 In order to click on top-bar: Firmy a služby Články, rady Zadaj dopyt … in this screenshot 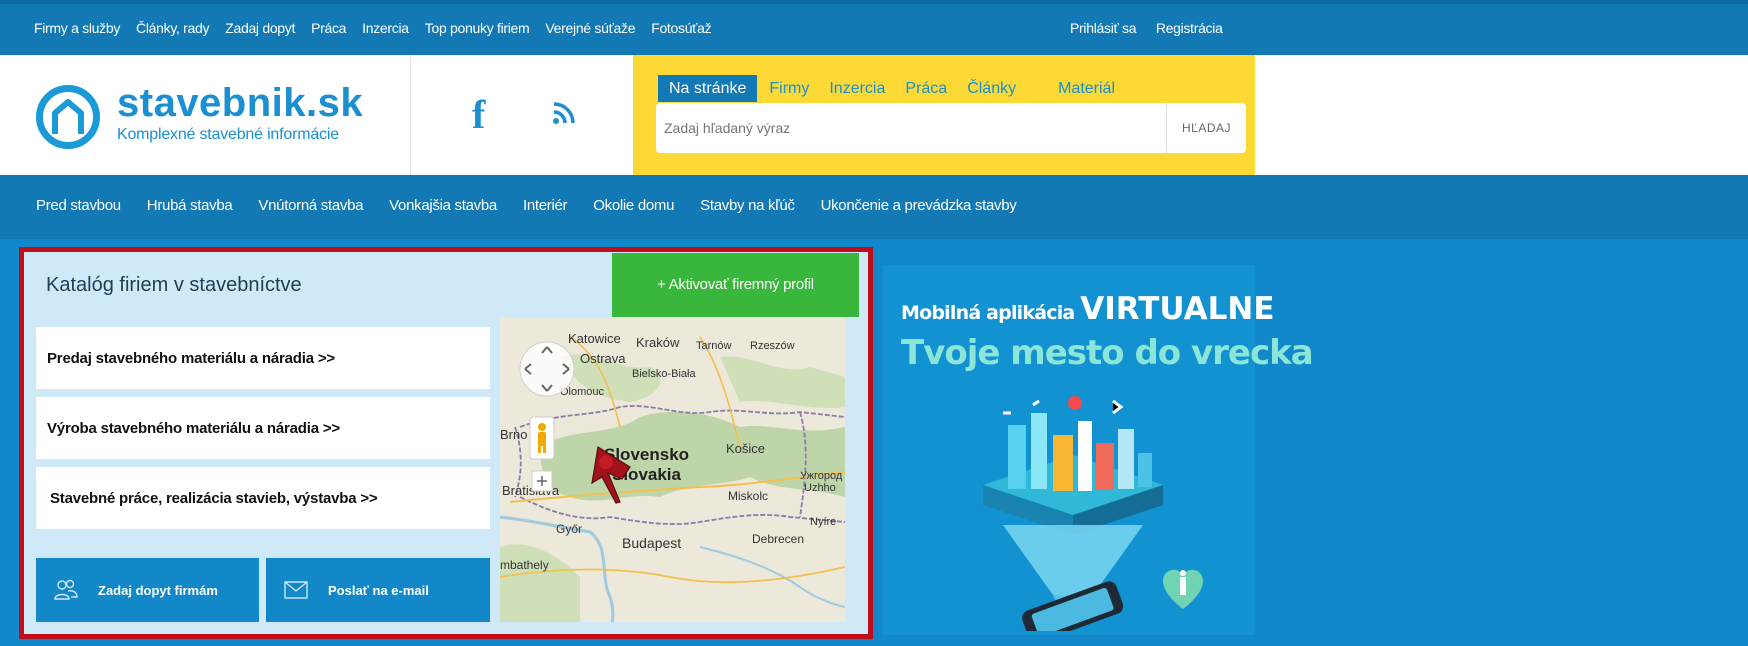, I will do `click(874, 27)`.